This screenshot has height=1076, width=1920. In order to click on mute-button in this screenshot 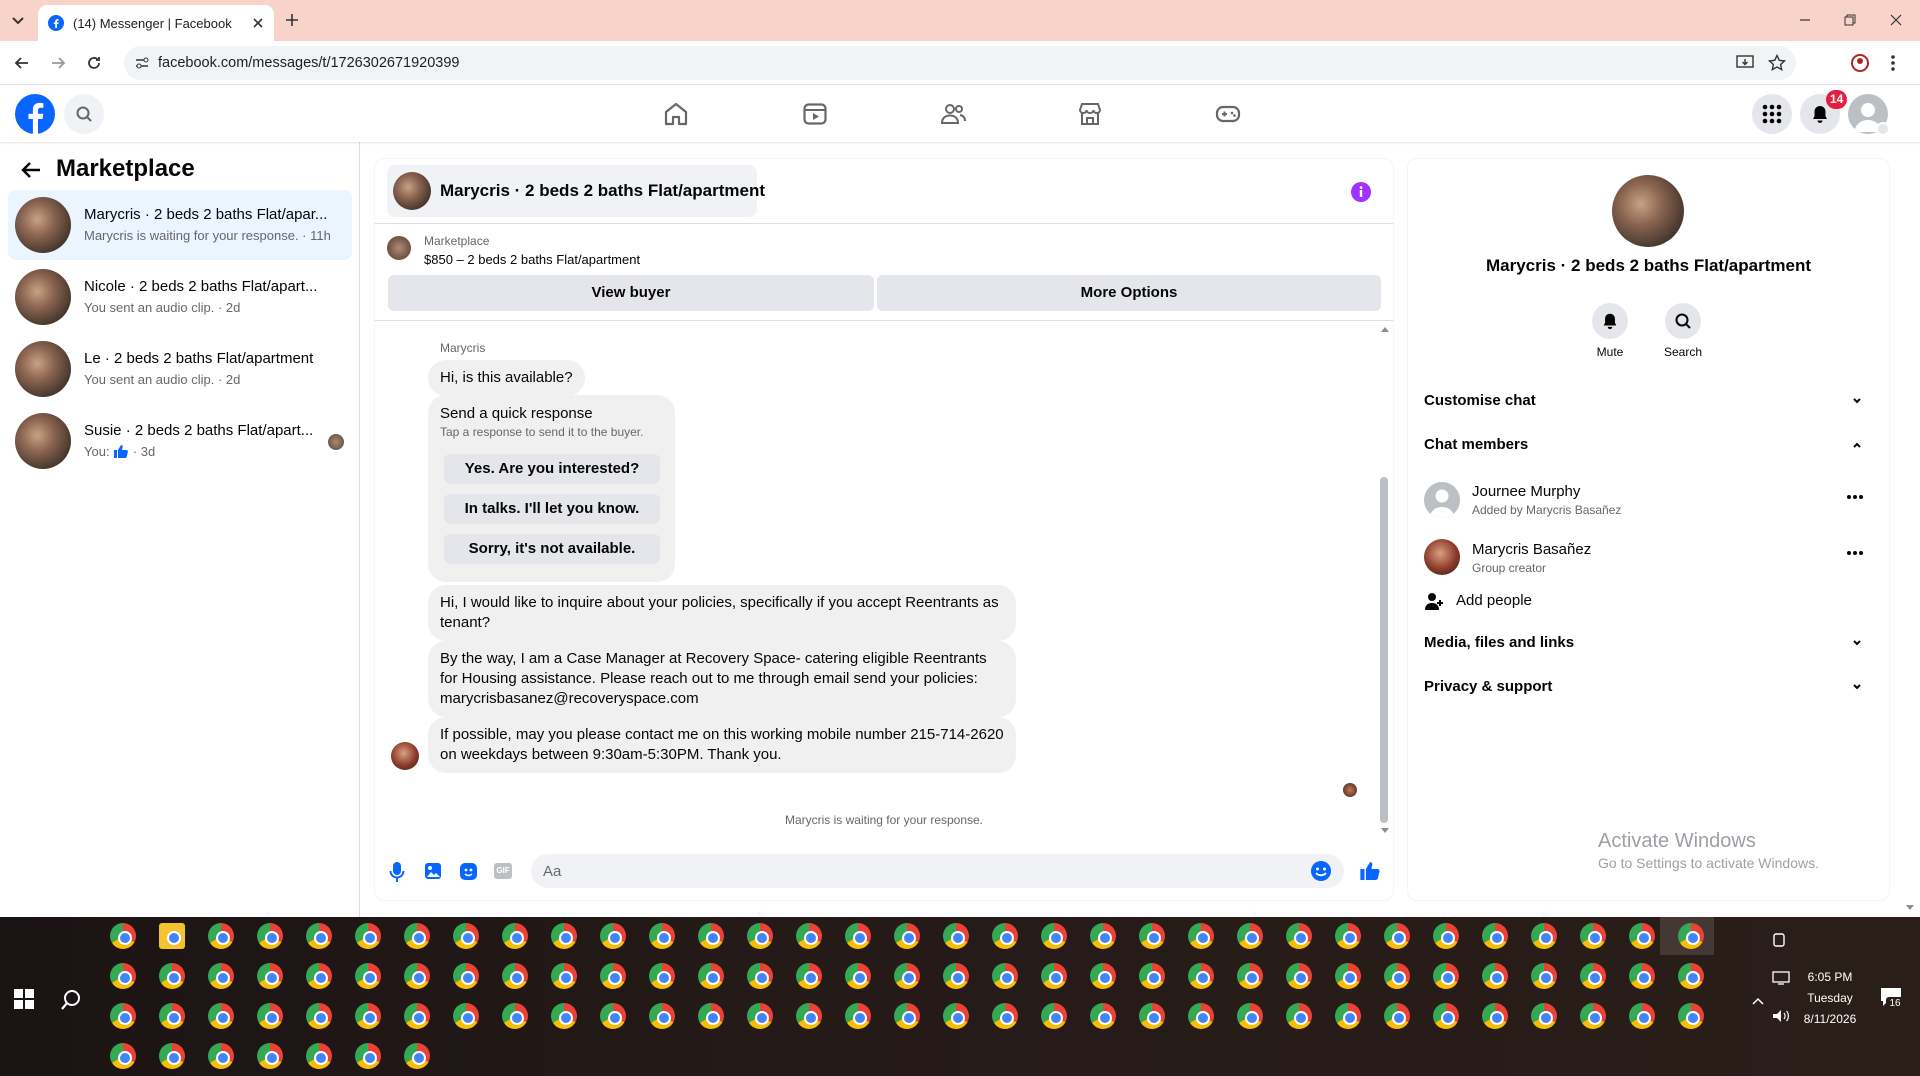, I will do `click(1610, 321)`.